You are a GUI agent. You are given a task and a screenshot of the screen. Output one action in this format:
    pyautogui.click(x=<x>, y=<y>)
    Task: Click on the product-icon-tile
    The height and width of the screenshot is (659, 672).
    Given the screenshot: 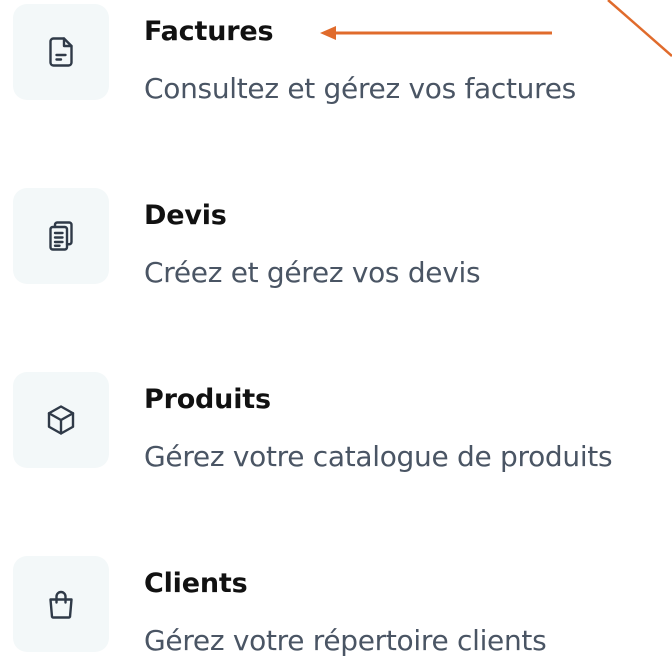 What is the action you would take?
    pyautogui.click(x=61, y=420)
    